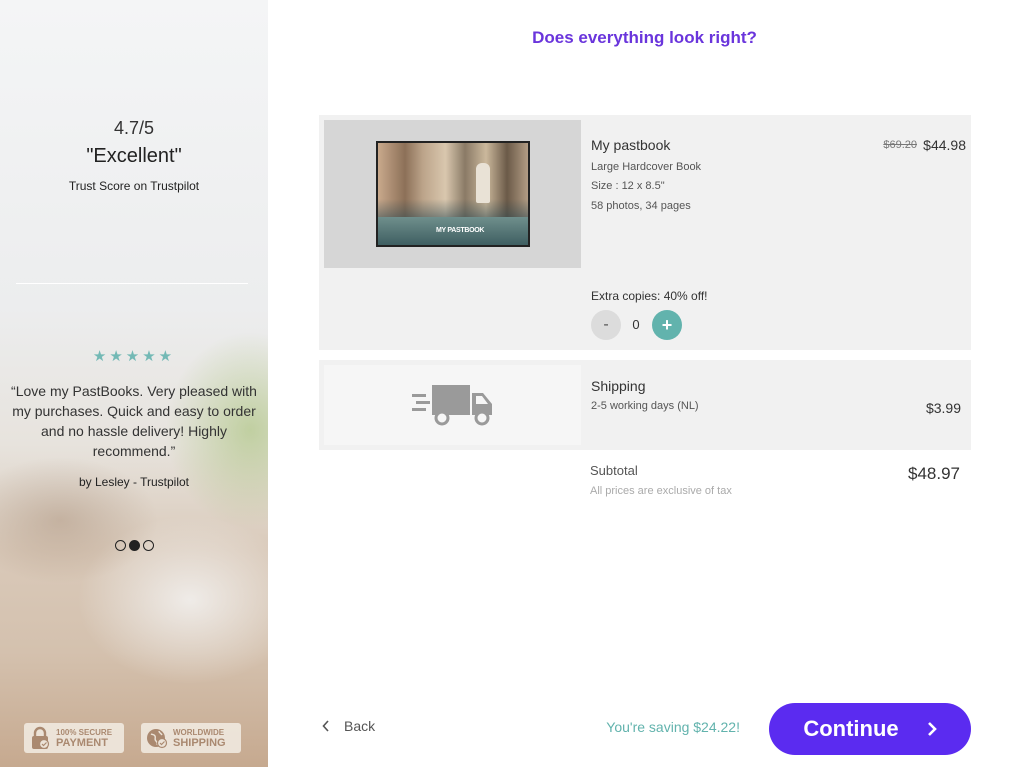  What do you see at coordinates (134, 482) in the screenshot?
I see `review-author: by Lesley - Trustpilot` at bounding box center [134, 482].